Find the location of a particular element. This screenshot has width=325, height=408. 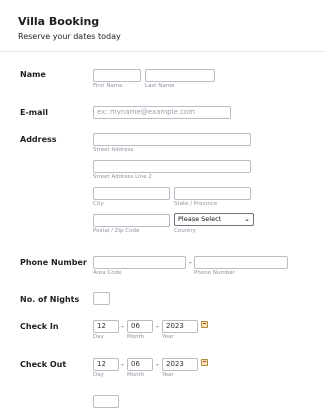

check-out-label: Check Out is located at coordinates (43, 364).